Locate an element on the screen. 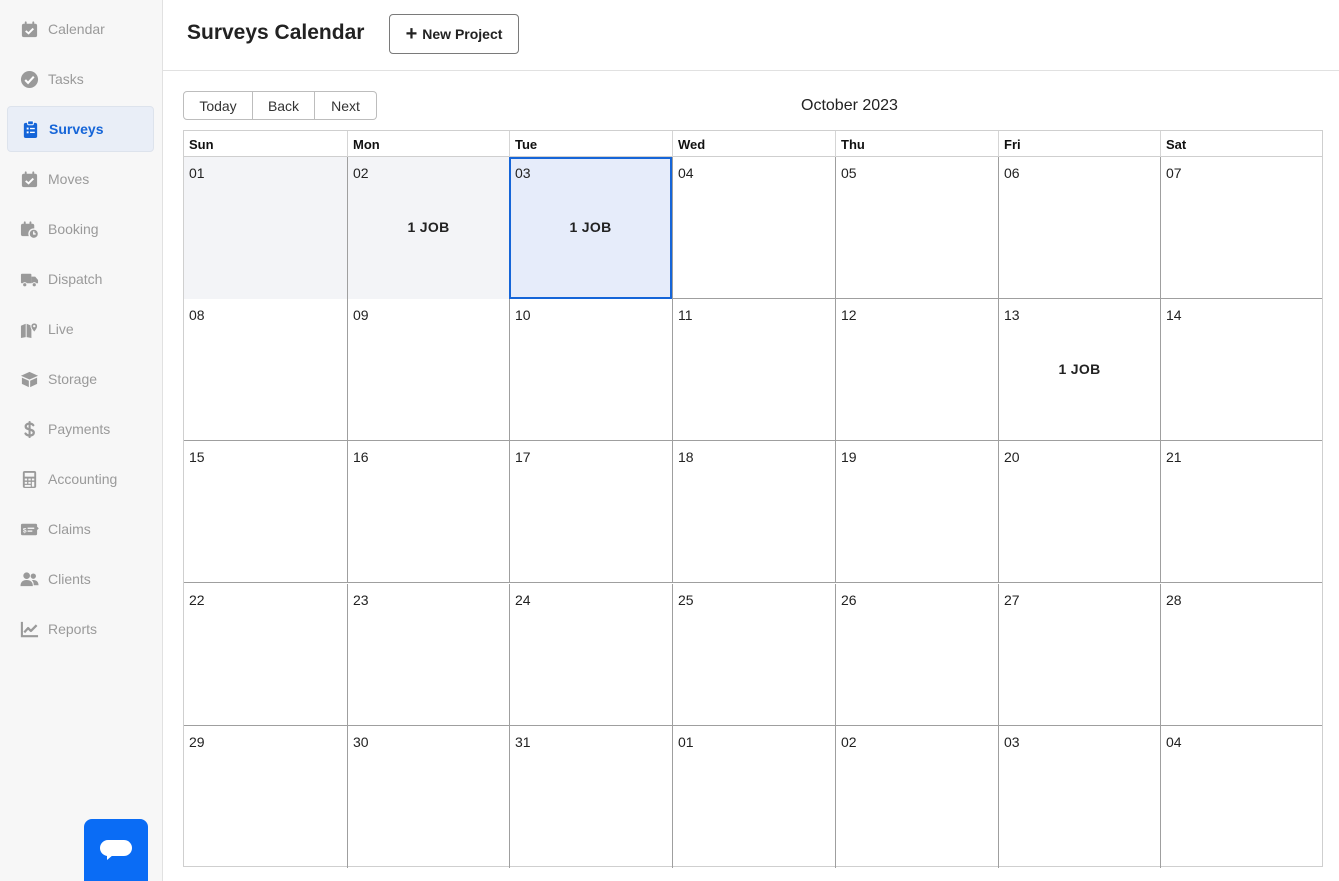 This screenshot has width=1339, height=881. weekday-mon: Mon is located at coordinates (428, 144).